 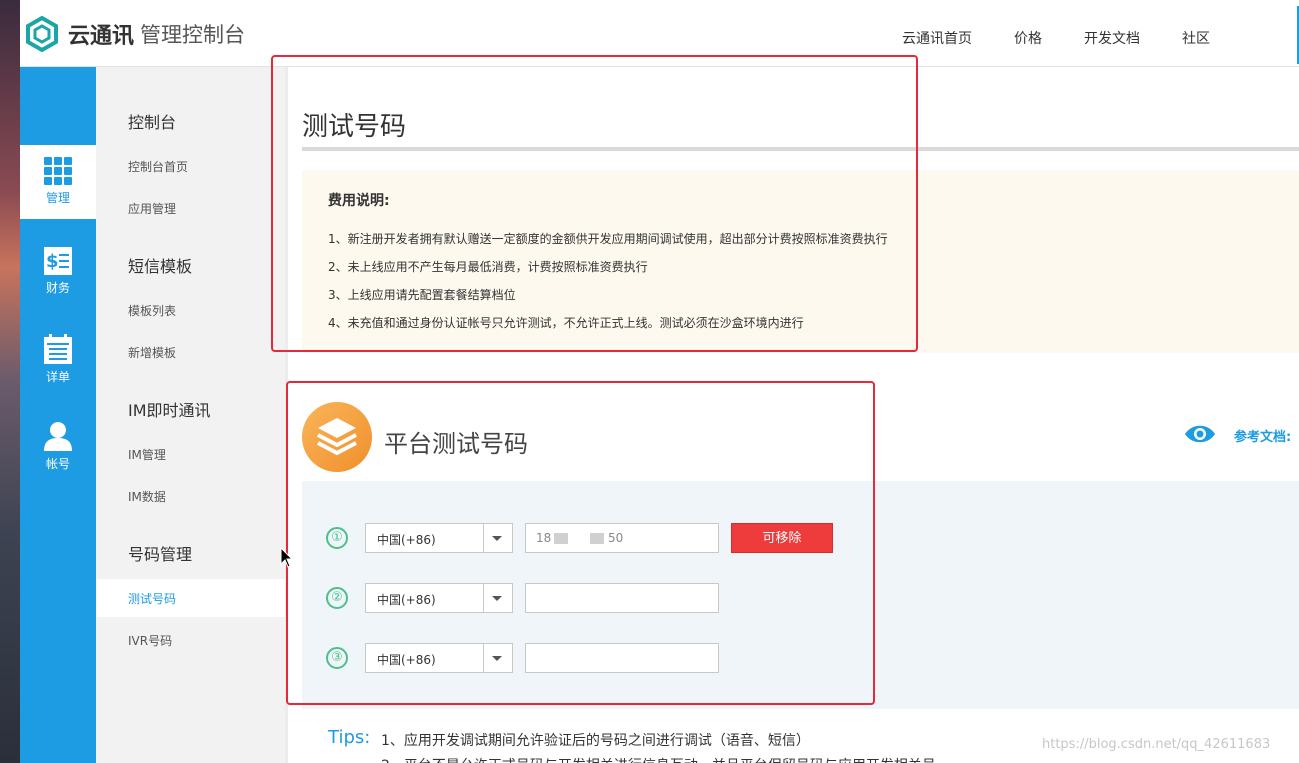 What do you see at coordinates (1262, 435) in the screenshot?
I see `reference-doc-link: 参考文档:` at bounding box center [1262, 435].